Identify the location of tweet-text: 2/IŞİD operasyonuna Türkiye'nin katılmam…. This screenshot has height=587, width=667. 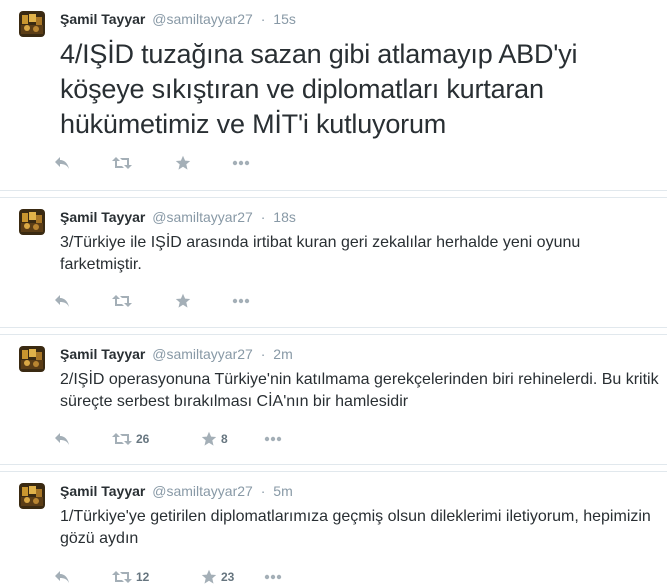
(359, 390).